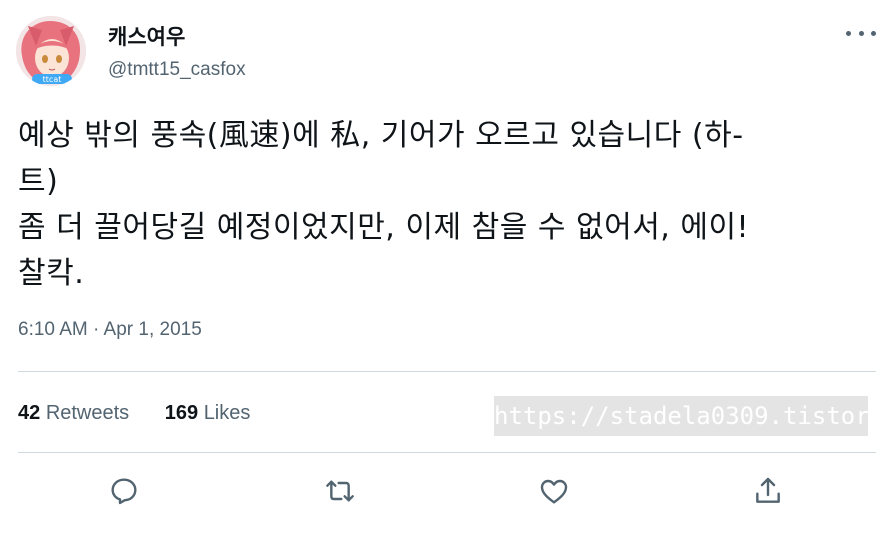 Image resolution: width=894 pixels, height=544 pixels. Describe the element at coordinates (134, 413) in the screenshot. I see `tweet-stats: 42 Retweets 169 Likes` at that location.